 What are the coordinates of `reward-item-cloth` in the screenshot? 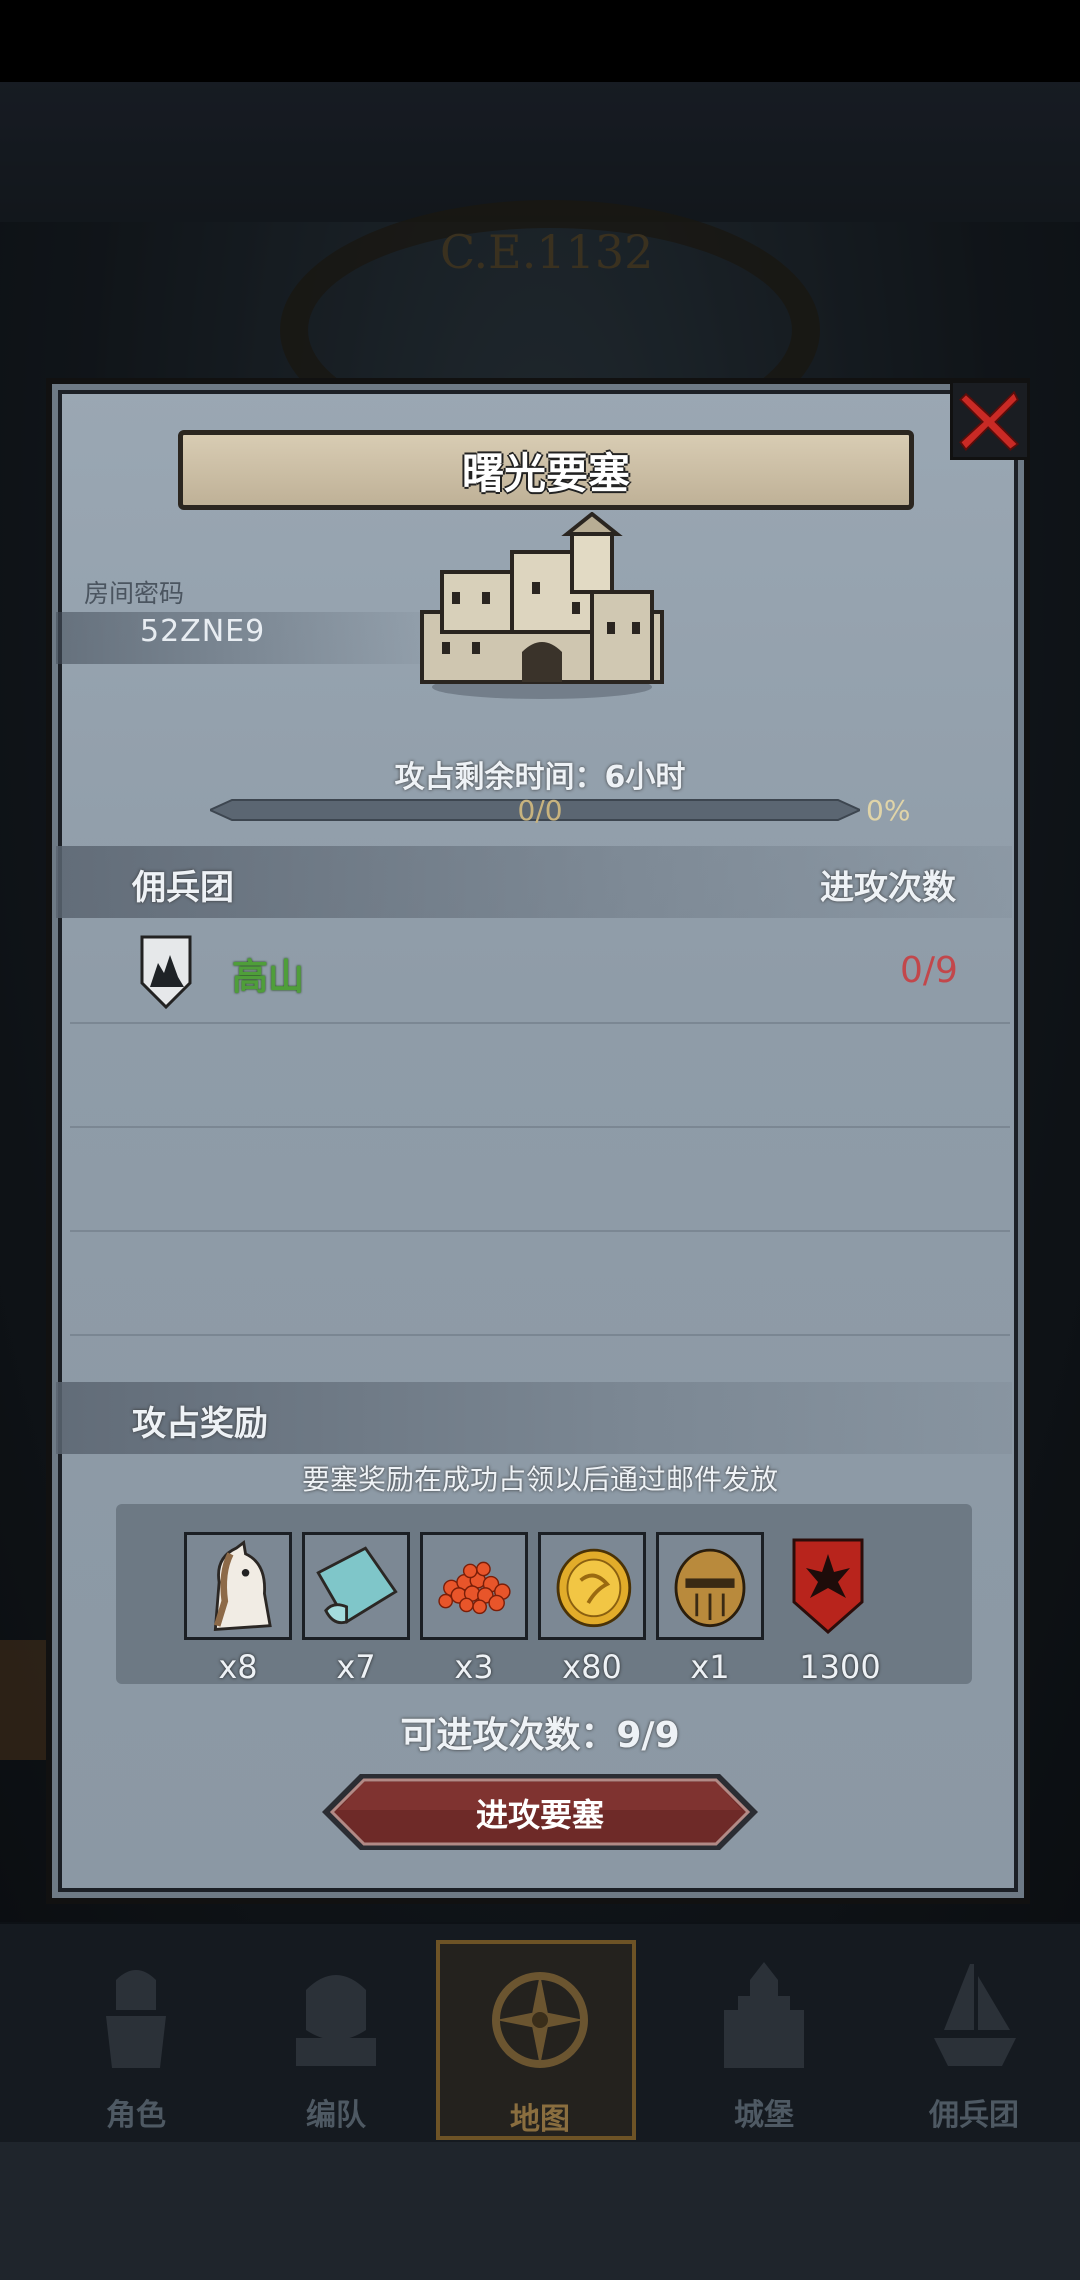 It's located at (356, 1586).